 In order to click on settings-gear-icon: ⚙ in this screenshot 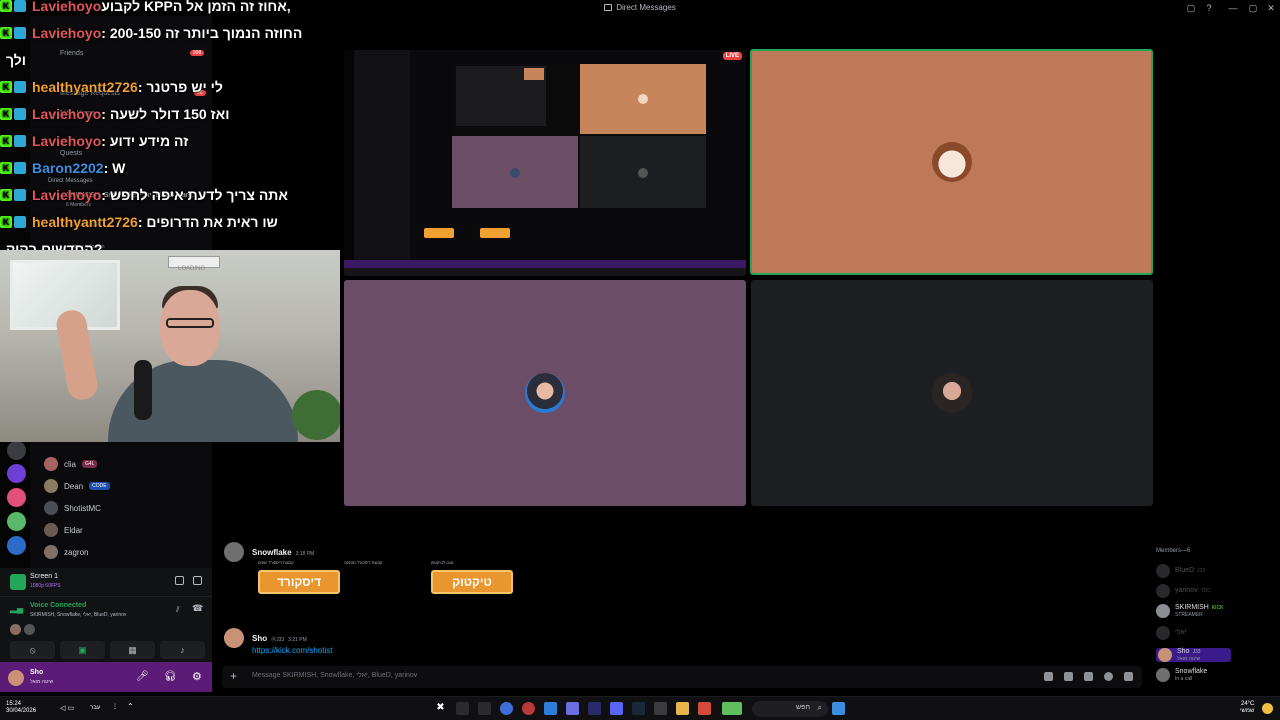, I will do `click(197, 676)`.